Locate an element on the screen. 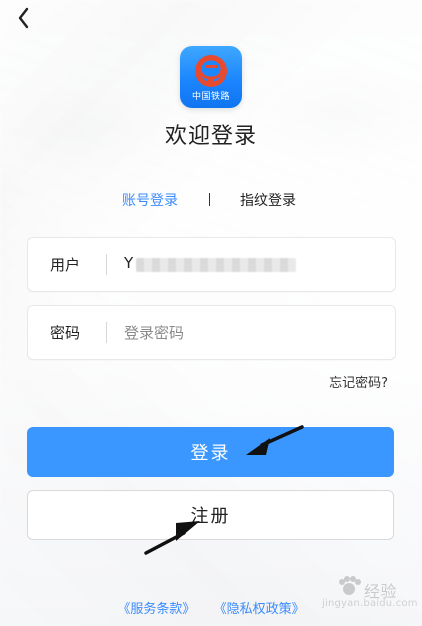 This screenshot has width=422, height=626. paw-watermark-icon is located at coordinates (350, 585).